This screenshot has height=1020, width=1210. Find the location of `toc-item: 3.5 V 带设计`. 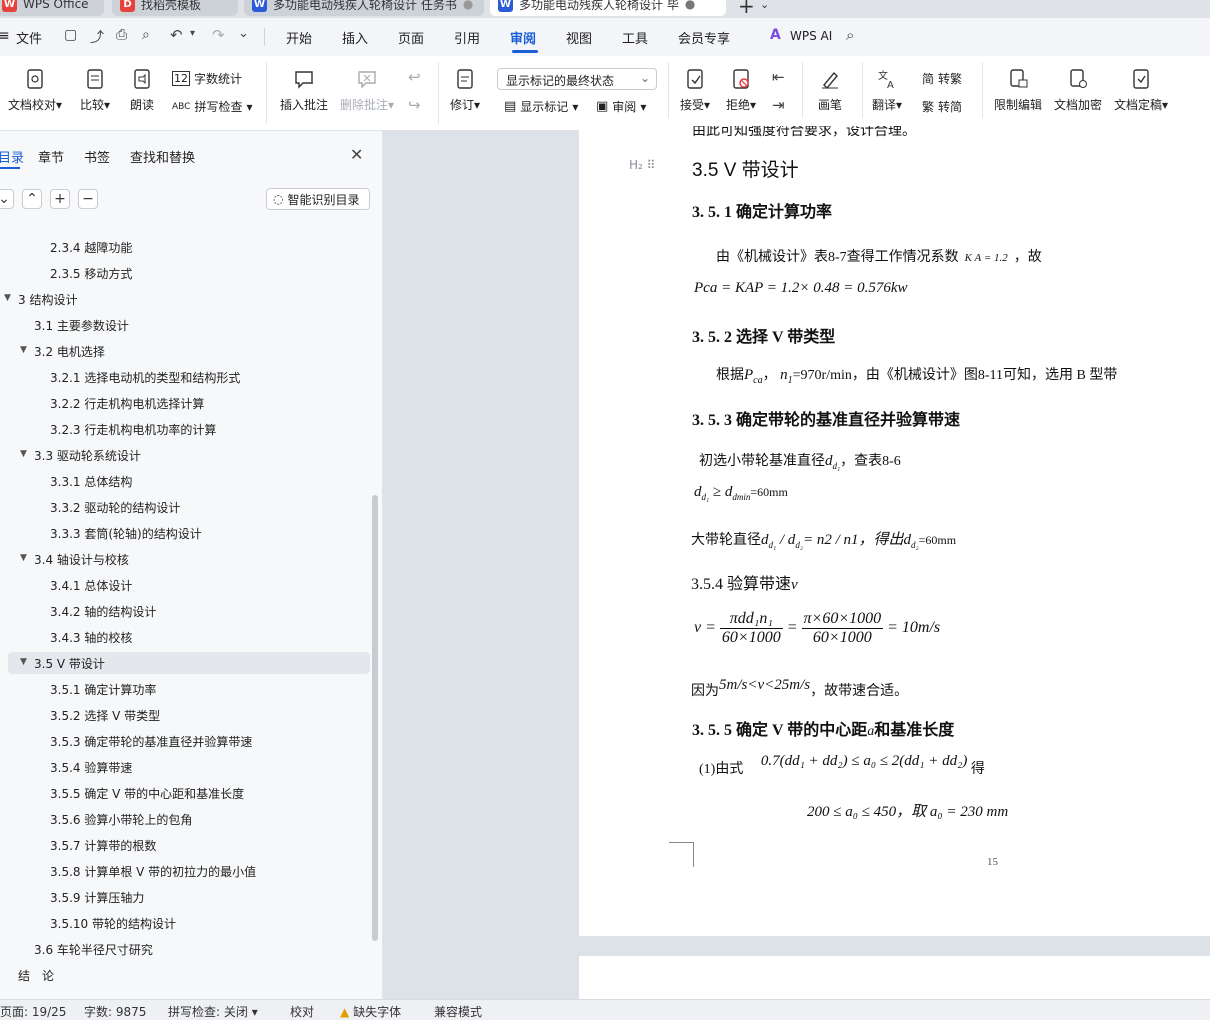

toc-item: 3.5 V 带设计 is located at coordinates (69, 663).